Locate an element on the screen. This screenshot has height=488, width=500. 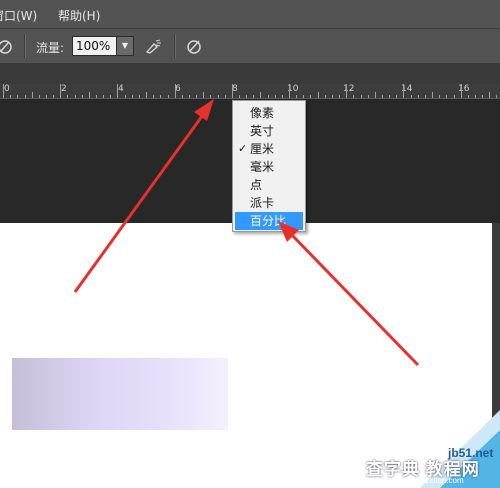
arrow-to-ruler is located at coordinates (143, 196).